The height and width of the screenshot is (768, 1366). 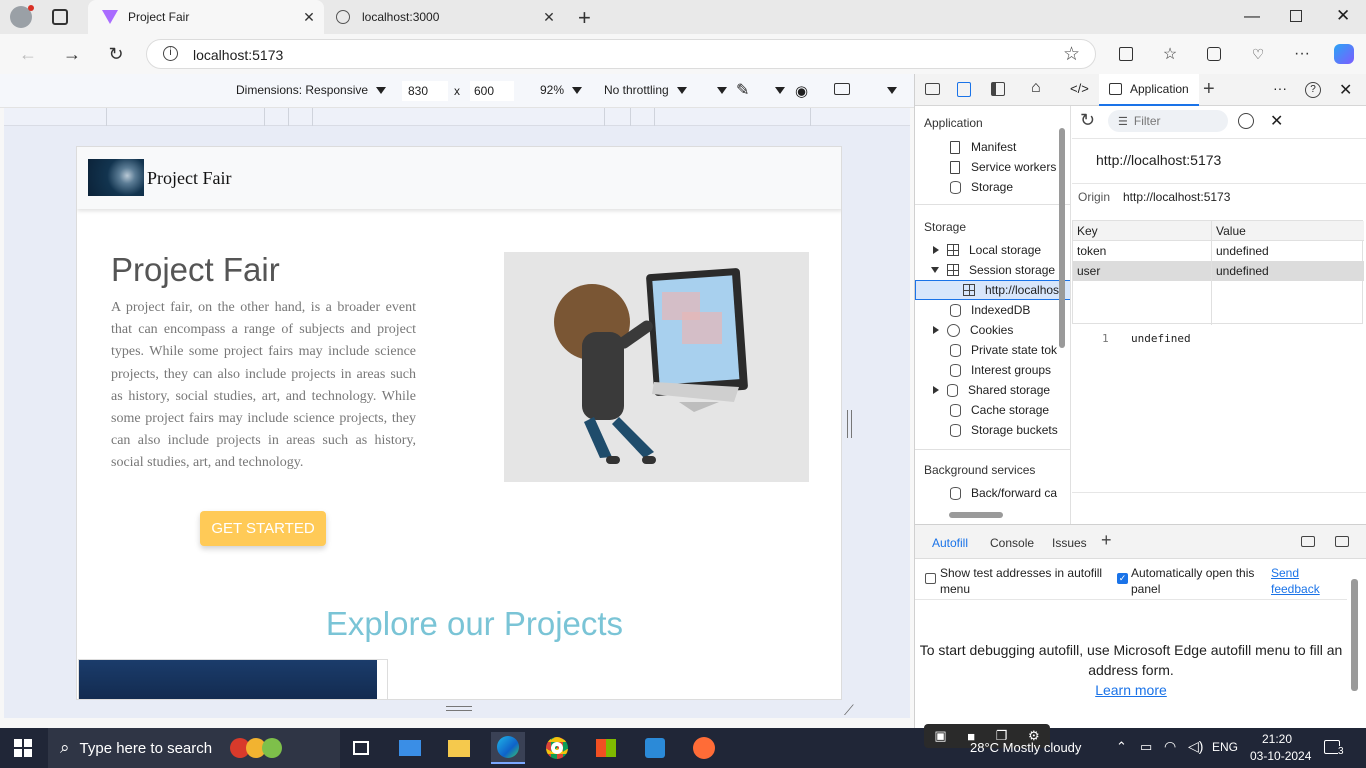 What do you see at coordinates (233, 679) in the screenshot?
I see `project-card` at bounding box center [233, 679].